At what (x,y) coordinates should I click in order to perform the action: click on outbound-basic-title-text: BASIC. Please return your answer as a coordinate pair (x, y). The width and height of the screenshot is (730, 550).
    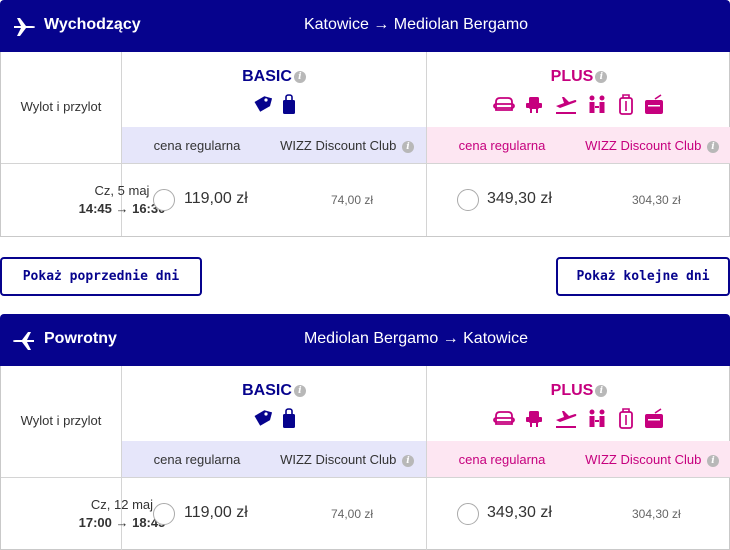
    Looking at the image, I should click on (267, 76).